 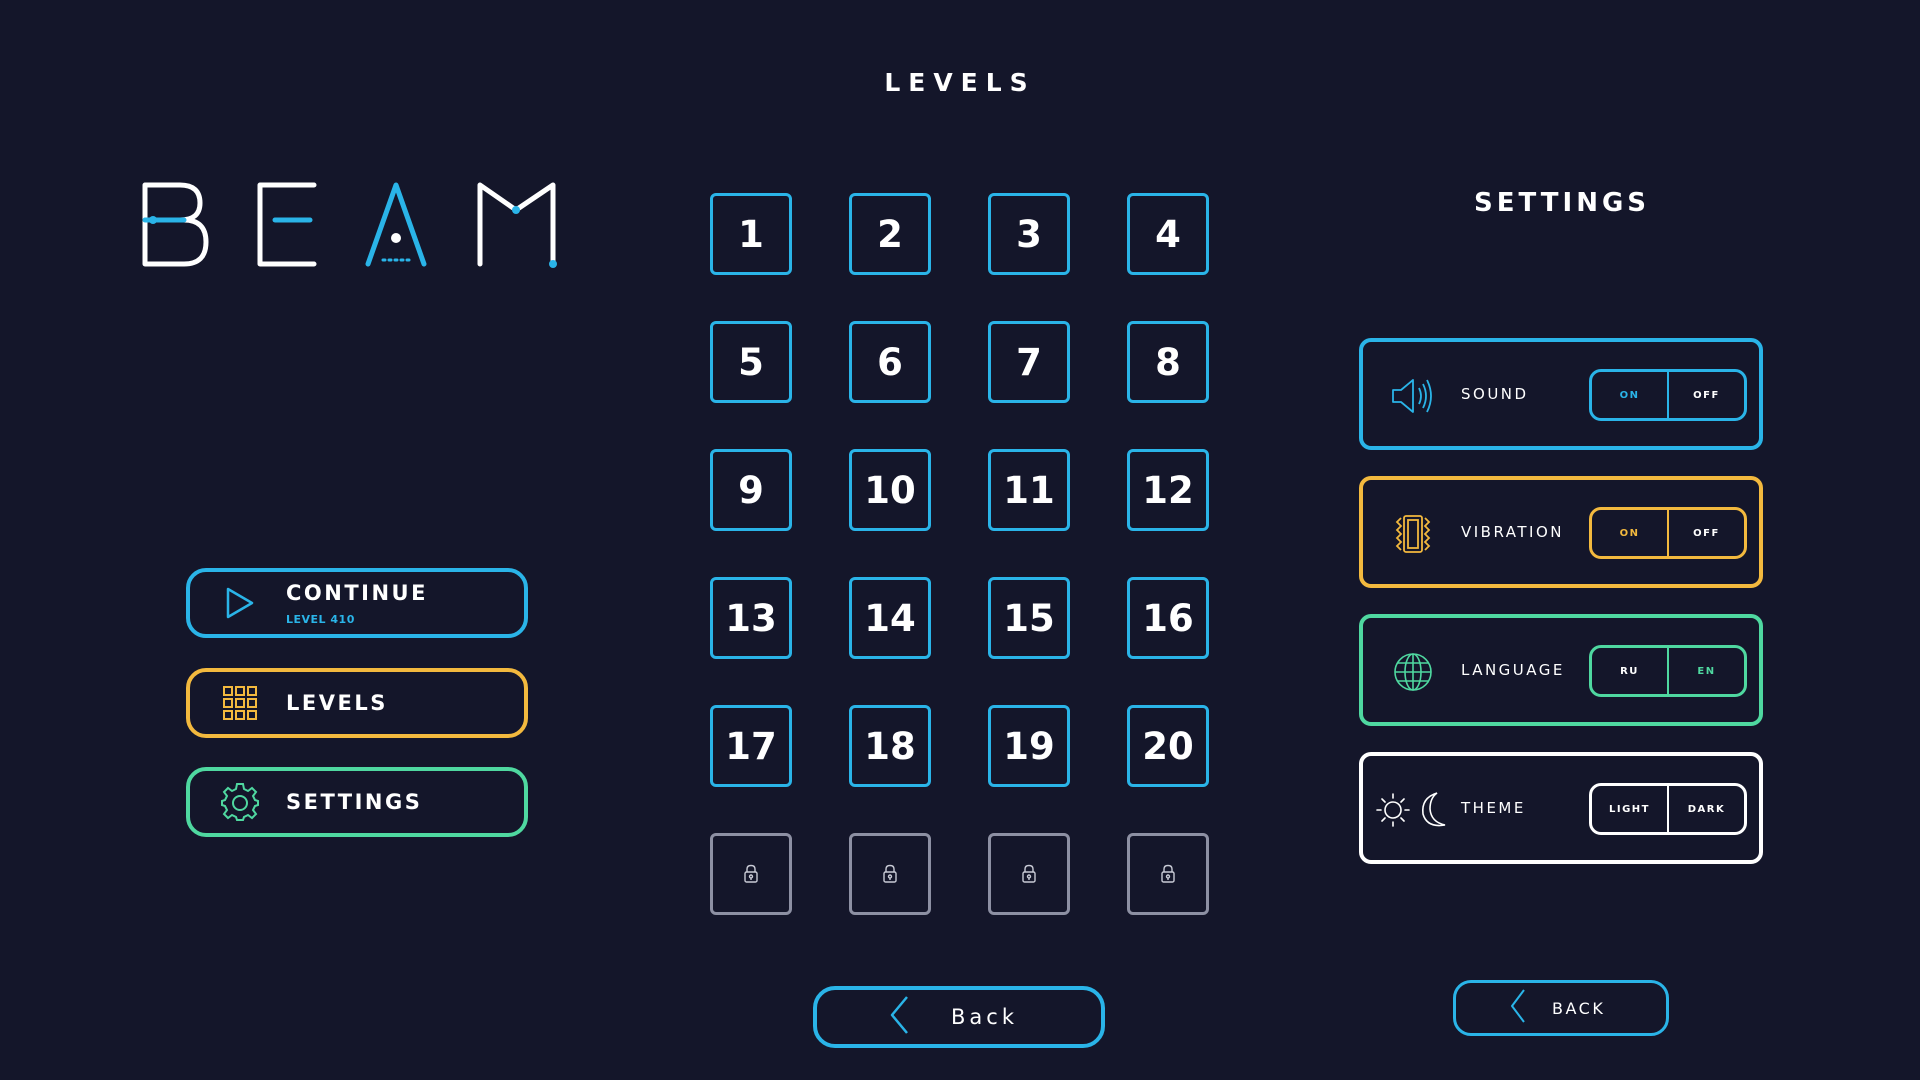 I want to click on level-tile: 9, so click(x=751, y=490).